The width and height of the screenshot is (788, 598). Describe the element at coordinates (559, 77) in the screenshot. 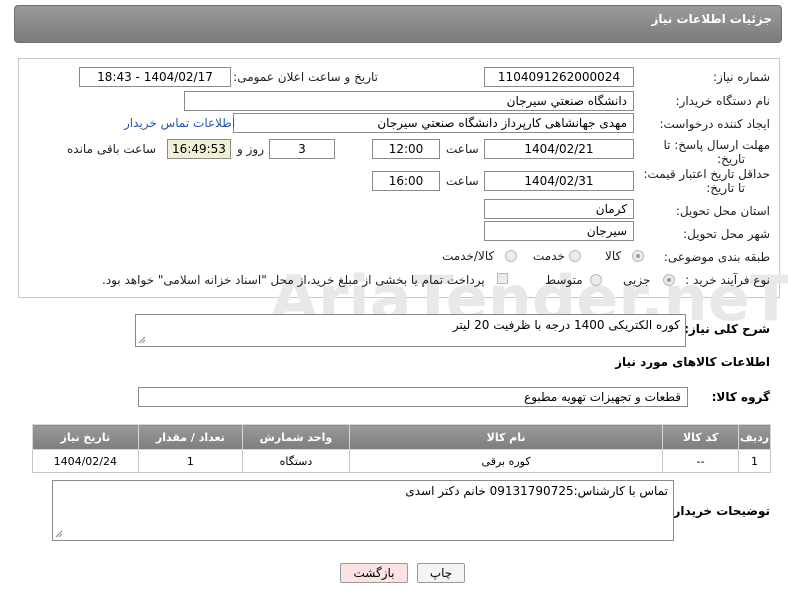

I see `need-number-field: 1104091262000024` at that location.